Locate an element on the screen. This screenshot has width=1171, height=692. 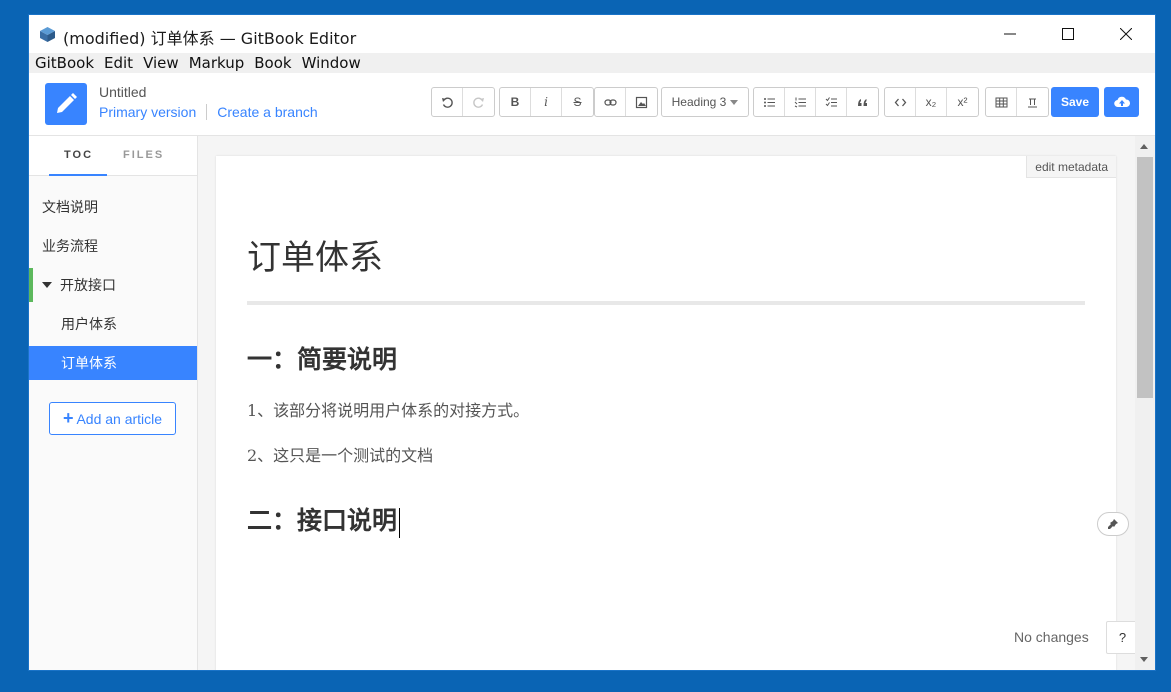
minimize-icon is located at coordinates (1010, 34).